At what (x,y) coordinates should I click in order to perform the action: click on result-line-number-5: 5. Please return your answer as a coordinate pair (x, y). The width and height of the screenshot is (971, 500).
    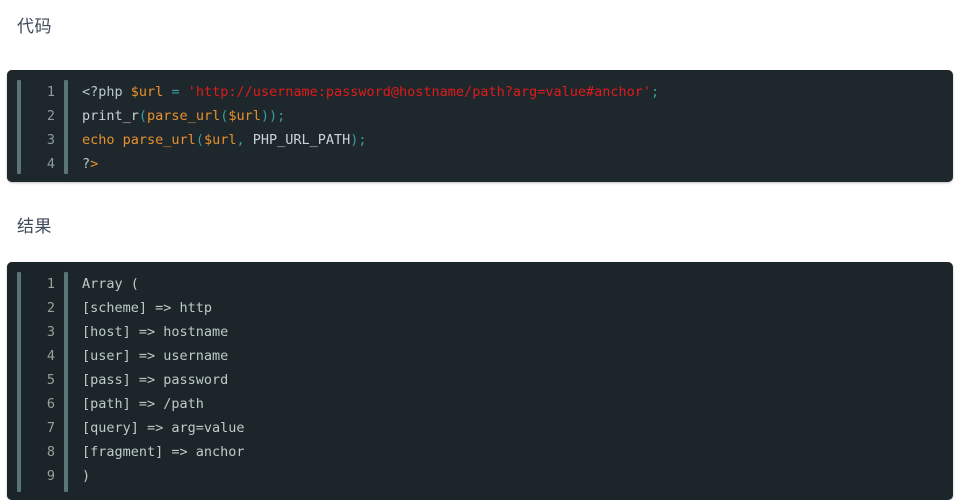
    Looking at the image, I should click on (50, 380).